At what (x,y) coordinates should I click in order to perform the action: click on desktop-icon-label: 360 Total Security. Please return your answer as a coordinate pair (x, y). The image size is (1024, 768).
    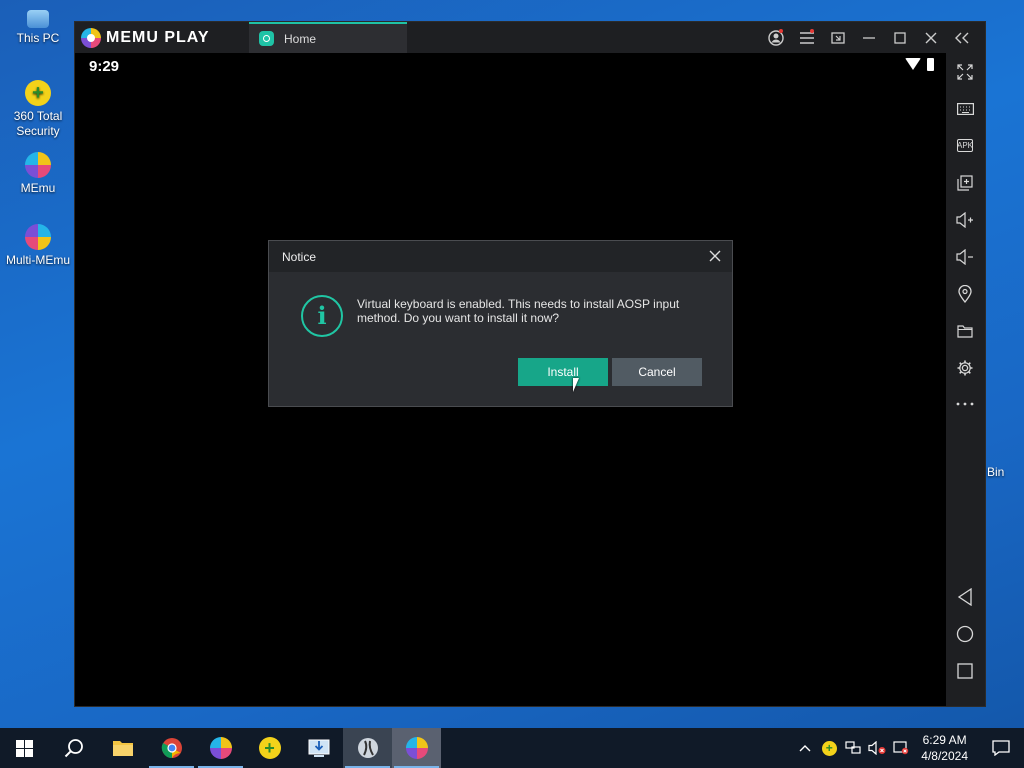
    Looking at the image, I should click on (38, 123).